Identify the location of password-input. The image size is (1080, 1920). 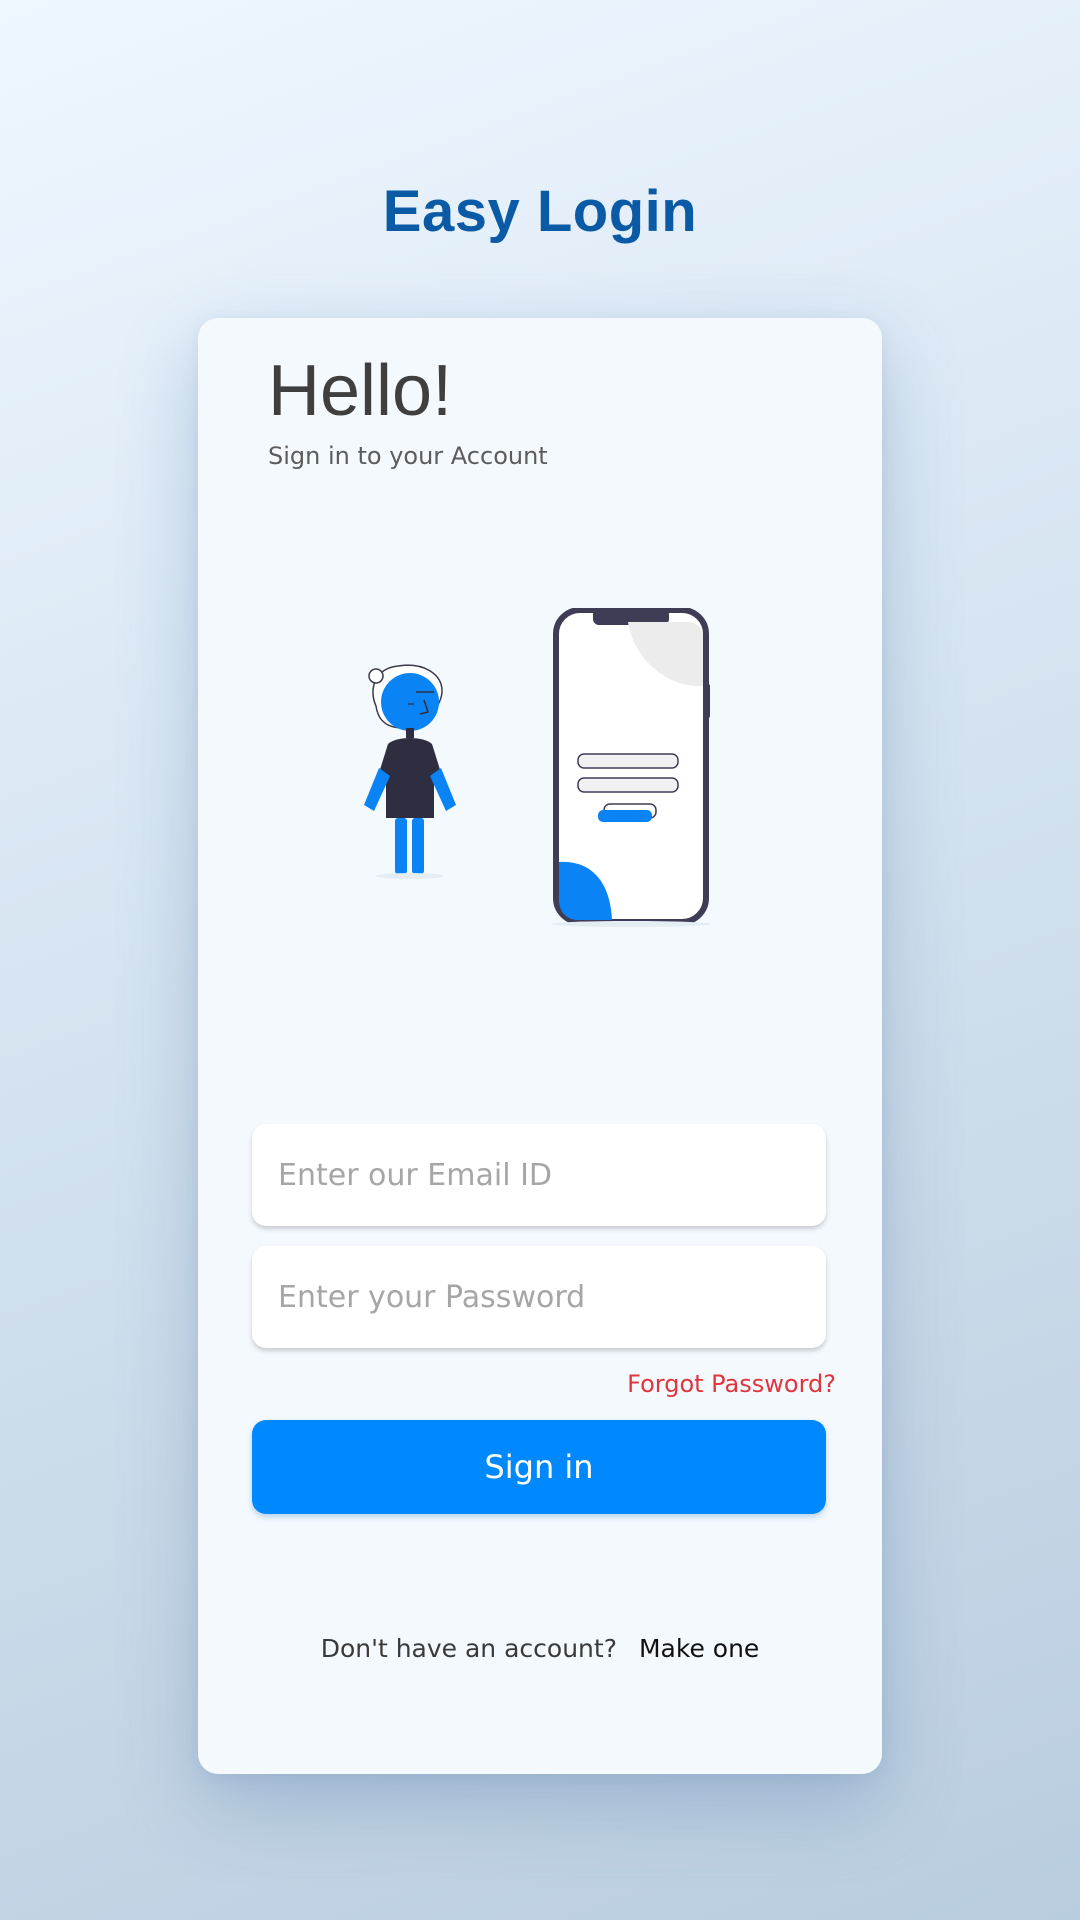
(539, 1297).